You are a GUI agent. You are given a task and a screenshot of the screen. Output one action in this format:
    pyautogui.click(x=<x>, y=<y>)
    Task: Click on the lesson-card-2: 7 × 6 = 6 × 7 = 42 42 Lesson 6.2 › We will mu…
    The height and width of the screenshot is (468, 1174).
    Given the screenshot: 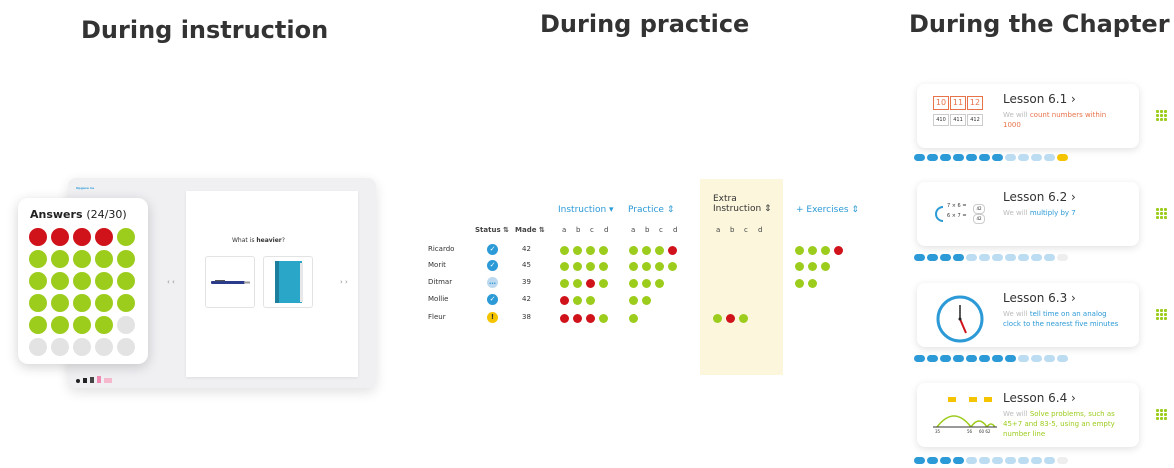 What is the action you would take?
    pyautogui.click(x=1028, y=214)
    